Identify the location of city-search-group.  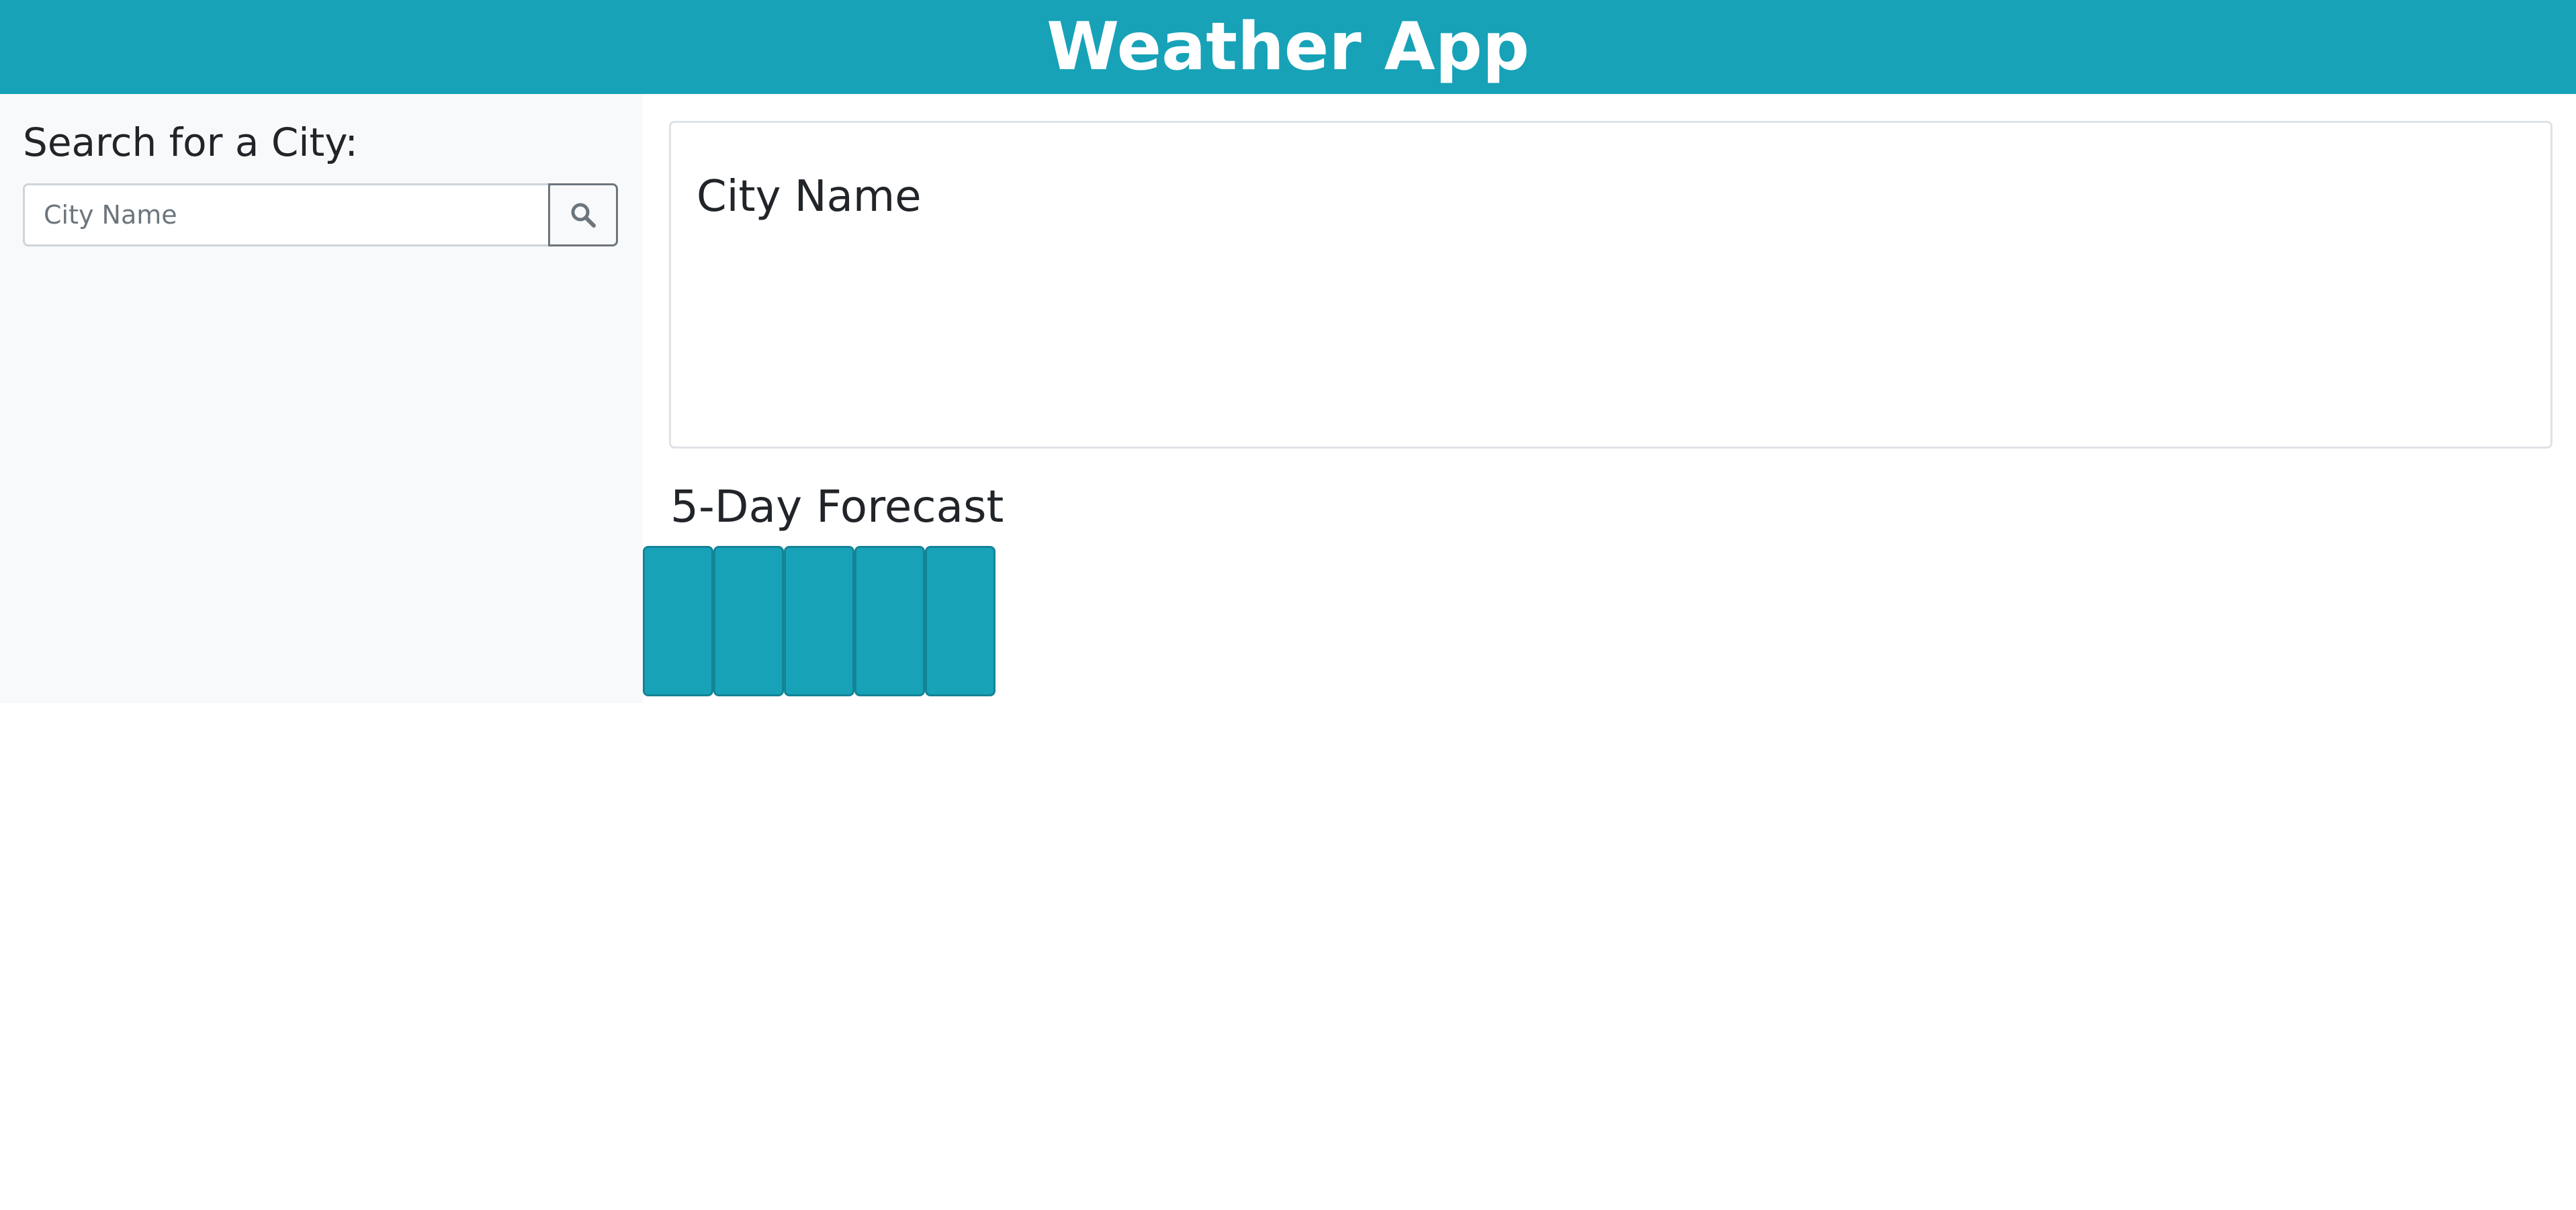
(321, 215).